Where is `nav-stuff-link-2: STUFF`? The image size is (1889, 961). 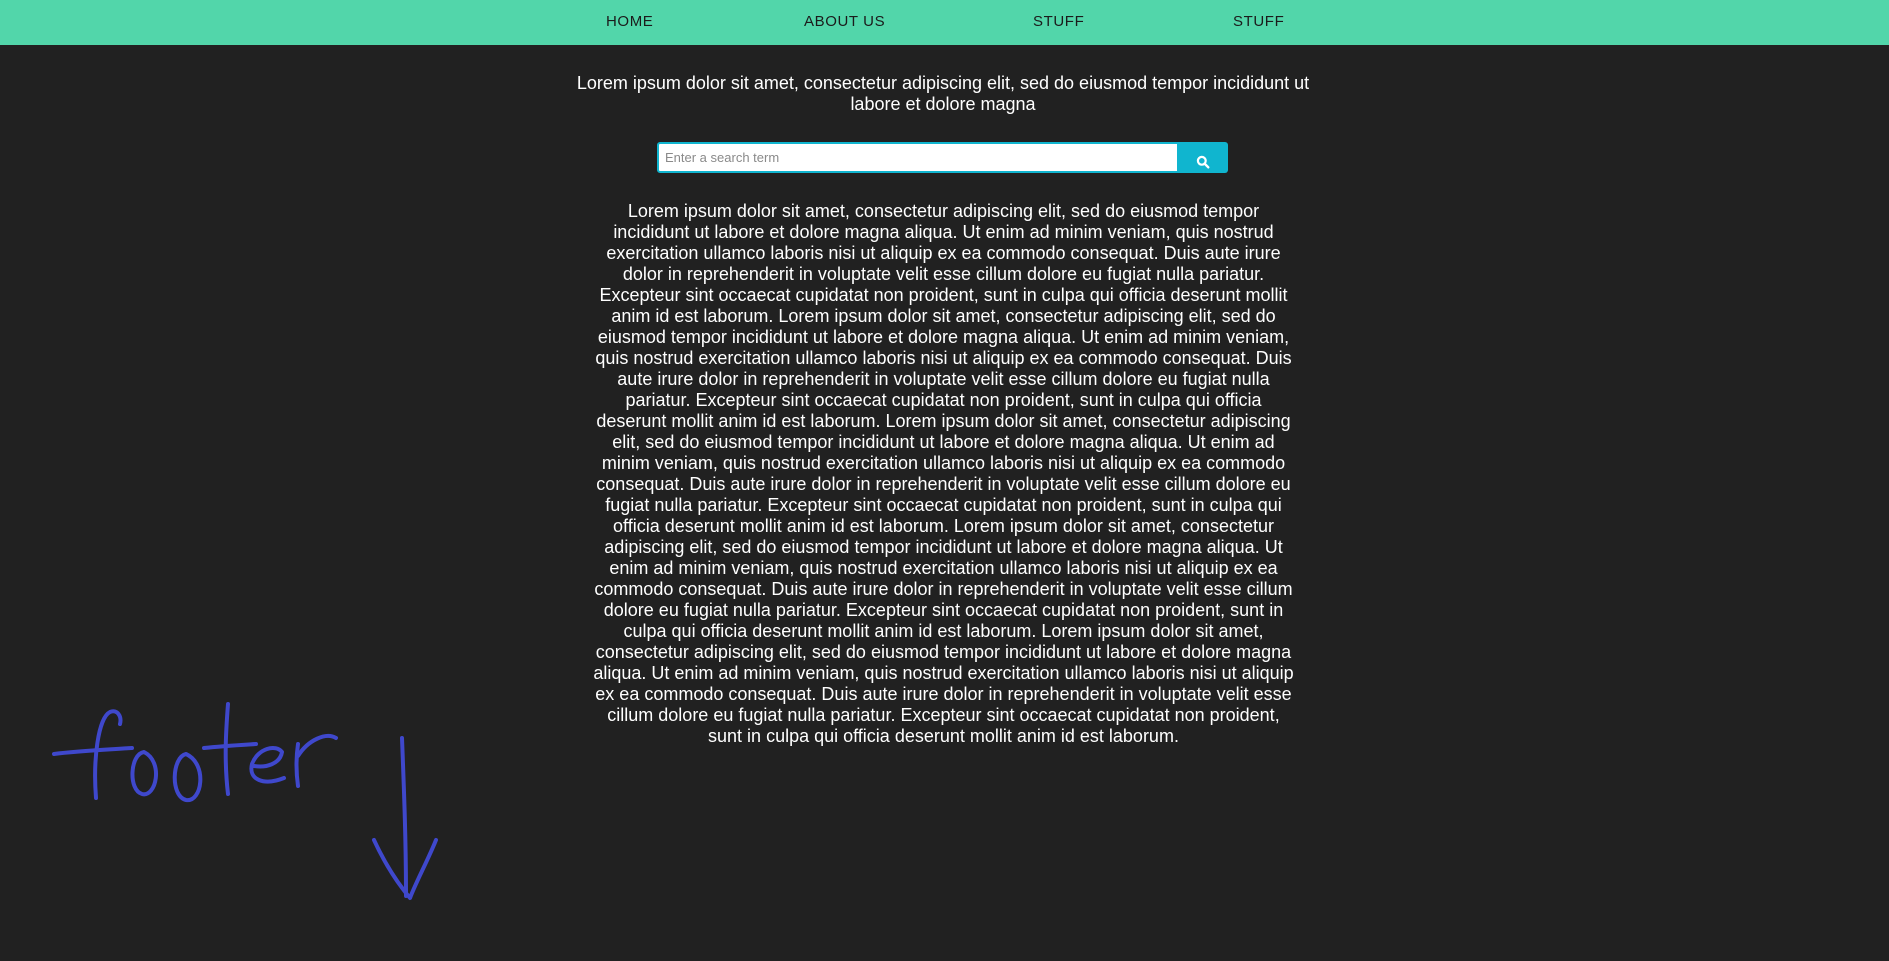
nav-stuff-link-2: STUFF is located at coordinates (1258, 22).